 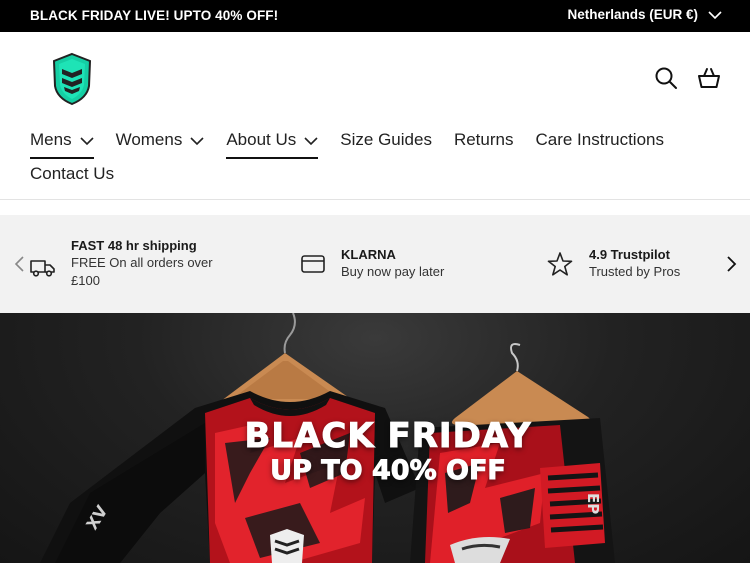 What do you see at coordinates (20, 264) in the screenshot?
I see `chevron-left-icon` at bounding box center [20, 264].